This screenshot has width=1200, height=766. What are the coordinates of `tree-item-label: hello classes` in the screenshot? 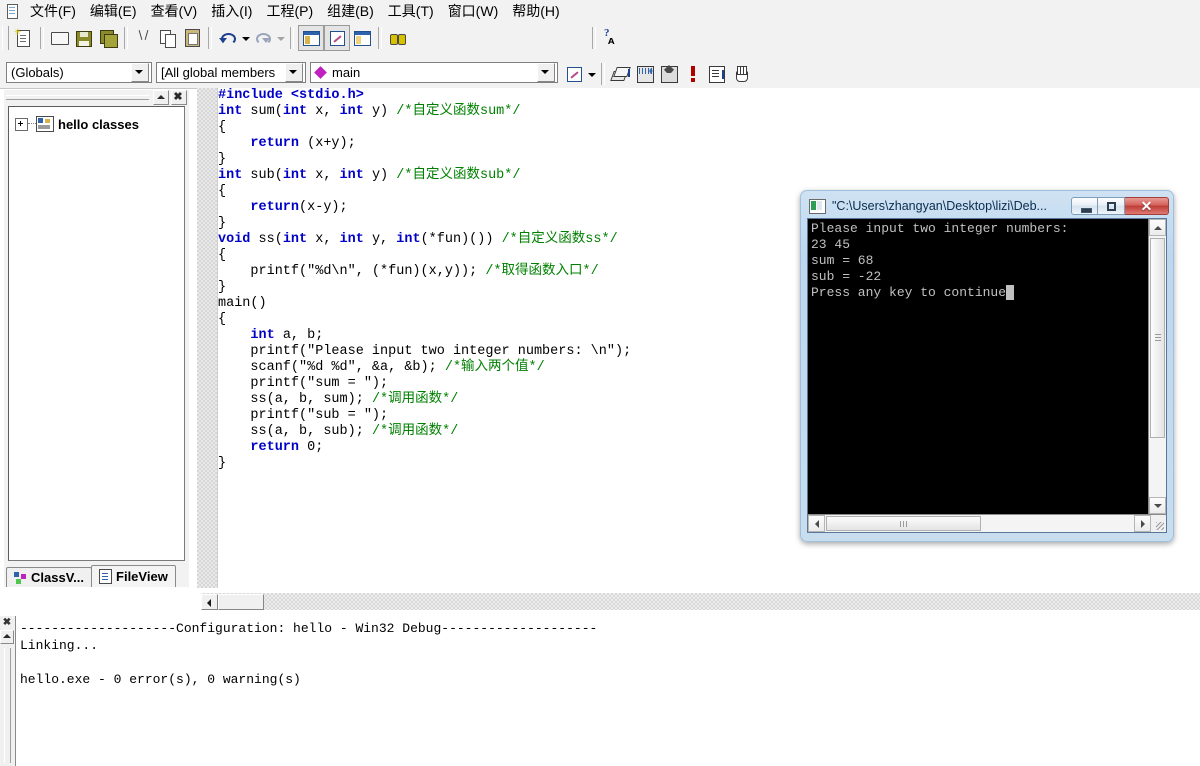 It's located at (98, 124).